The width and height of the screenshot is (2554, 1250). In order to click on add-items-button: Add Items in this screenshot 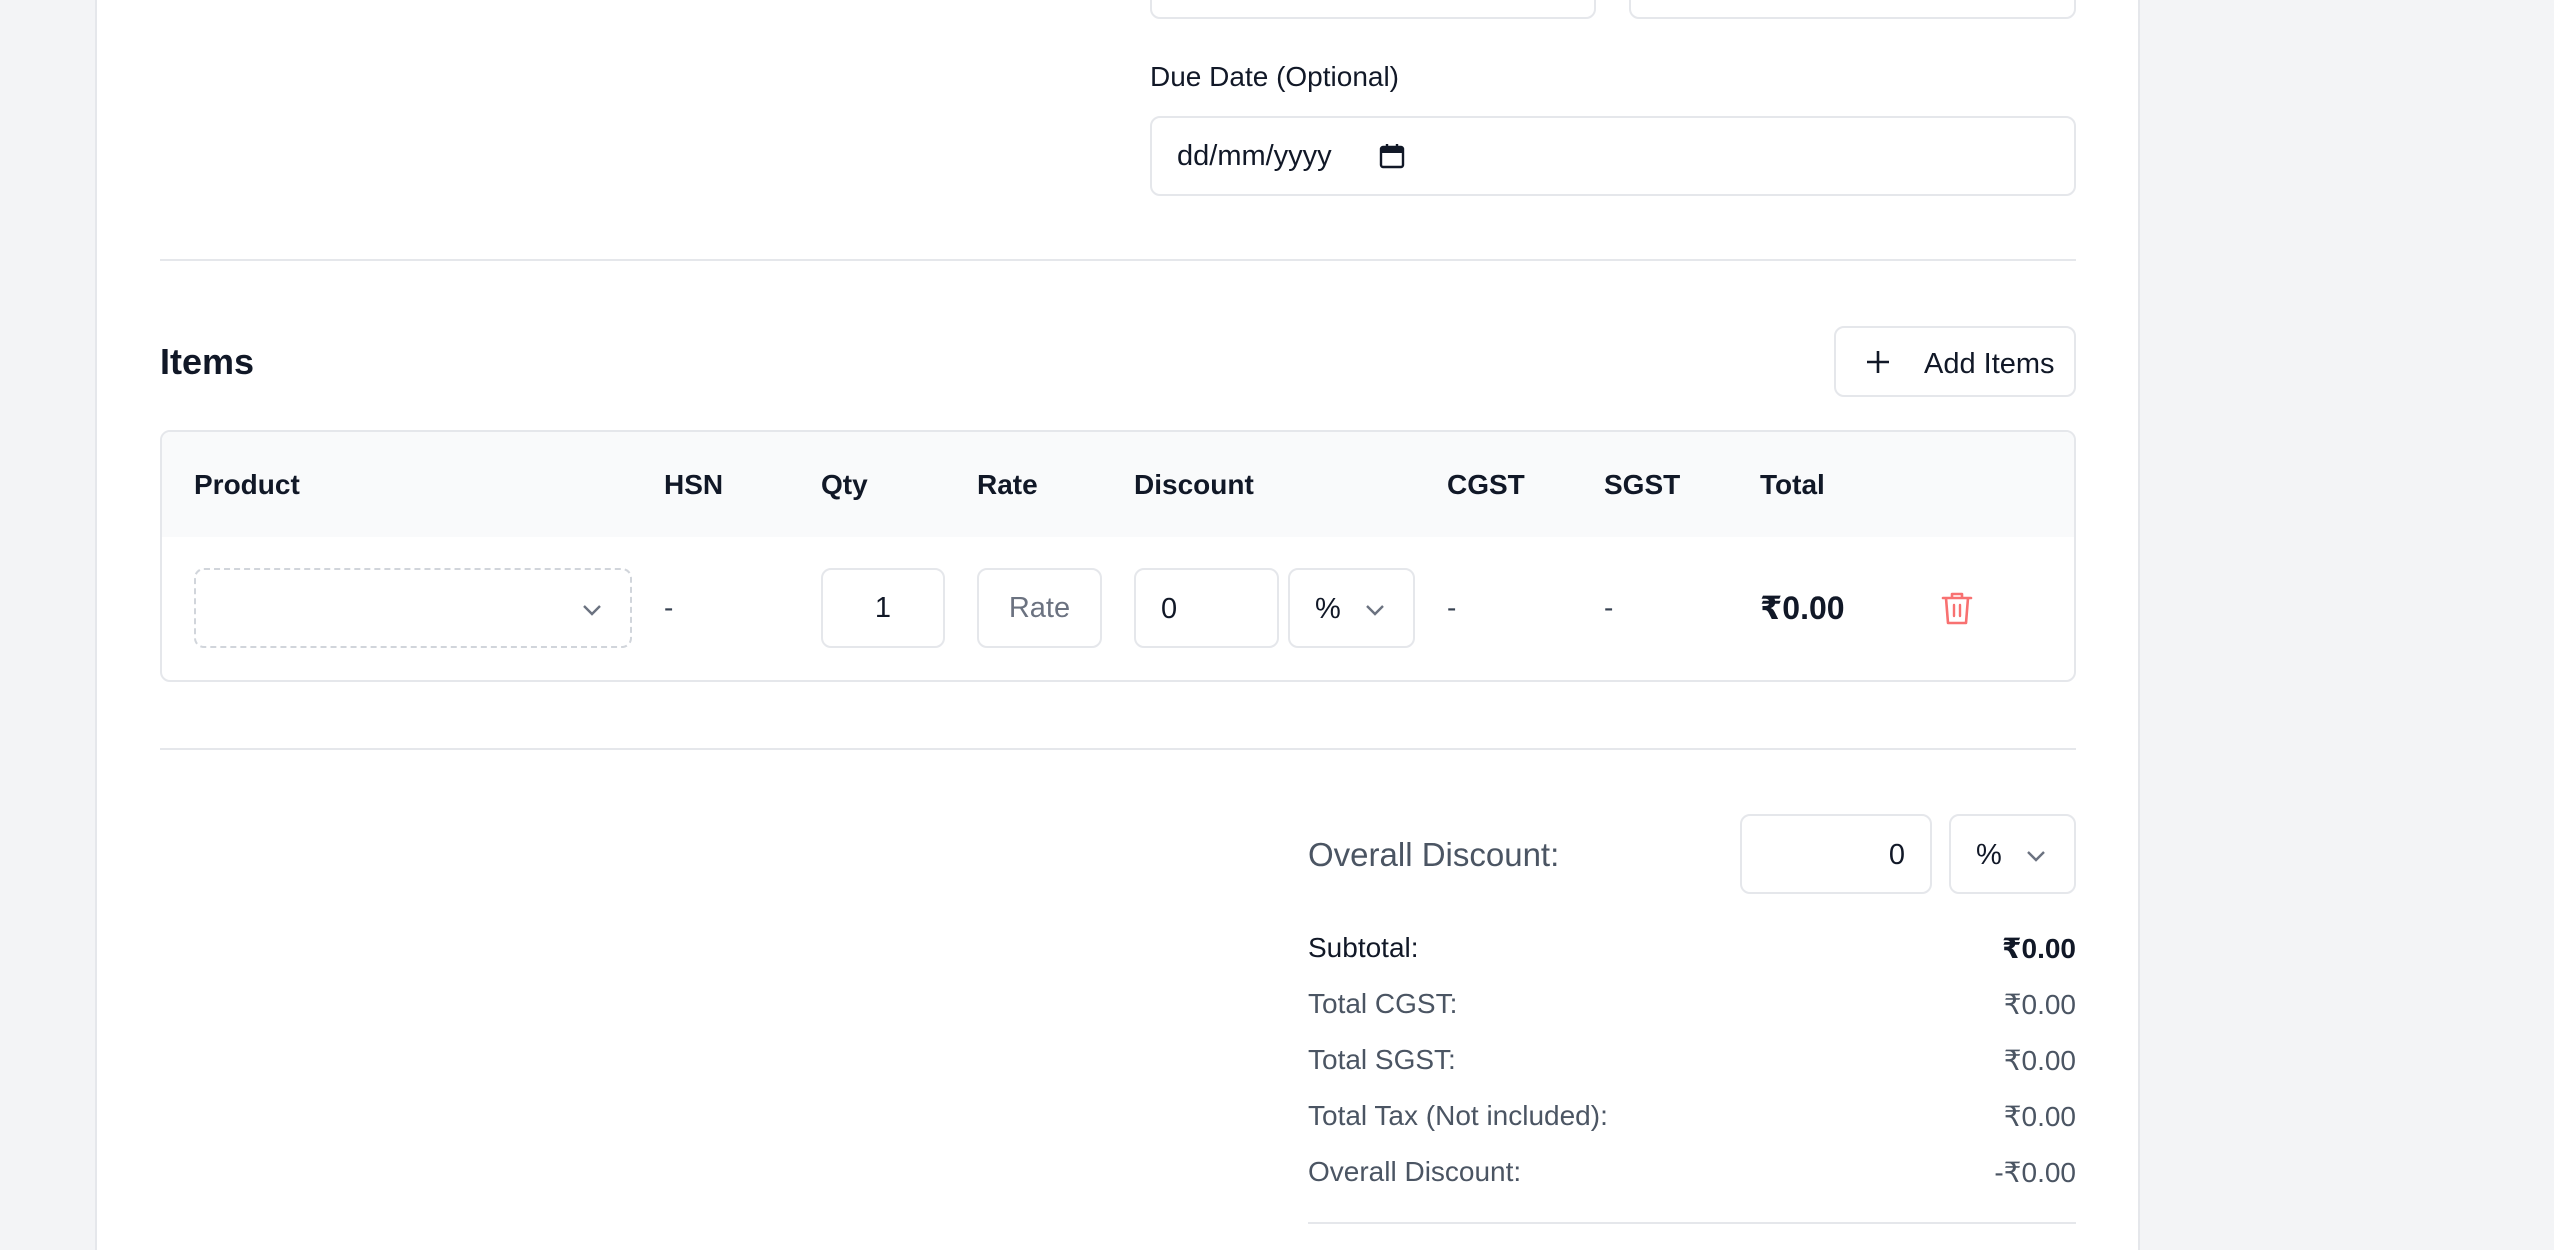, I will do `click(1955, 361)`.